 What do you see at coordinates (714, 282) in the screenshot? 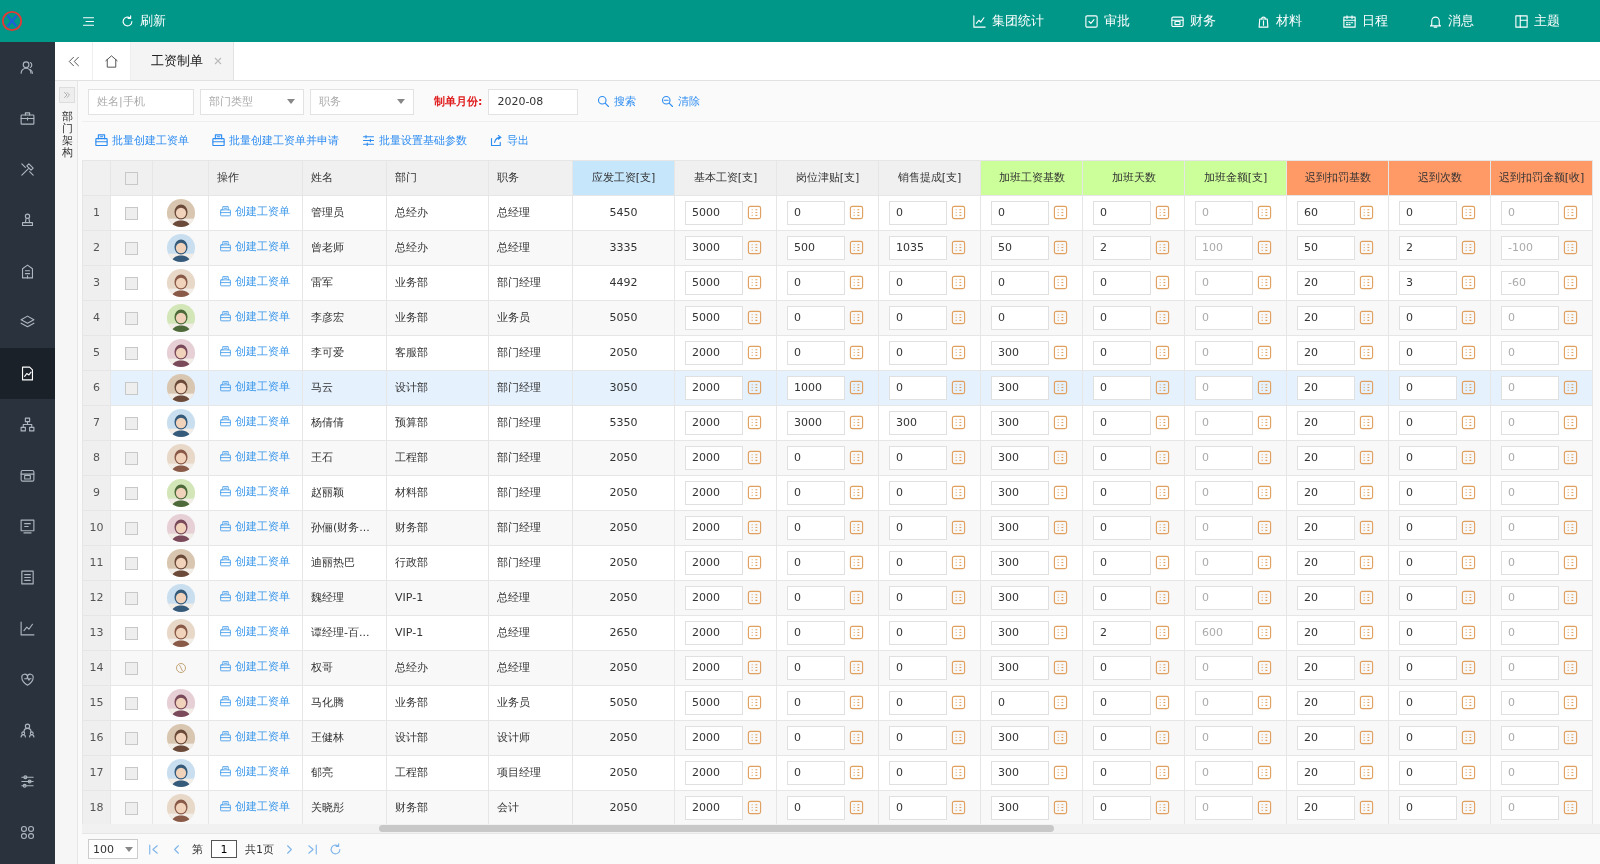
I see `amount-field: 5000` at bounding box center [714, 282].